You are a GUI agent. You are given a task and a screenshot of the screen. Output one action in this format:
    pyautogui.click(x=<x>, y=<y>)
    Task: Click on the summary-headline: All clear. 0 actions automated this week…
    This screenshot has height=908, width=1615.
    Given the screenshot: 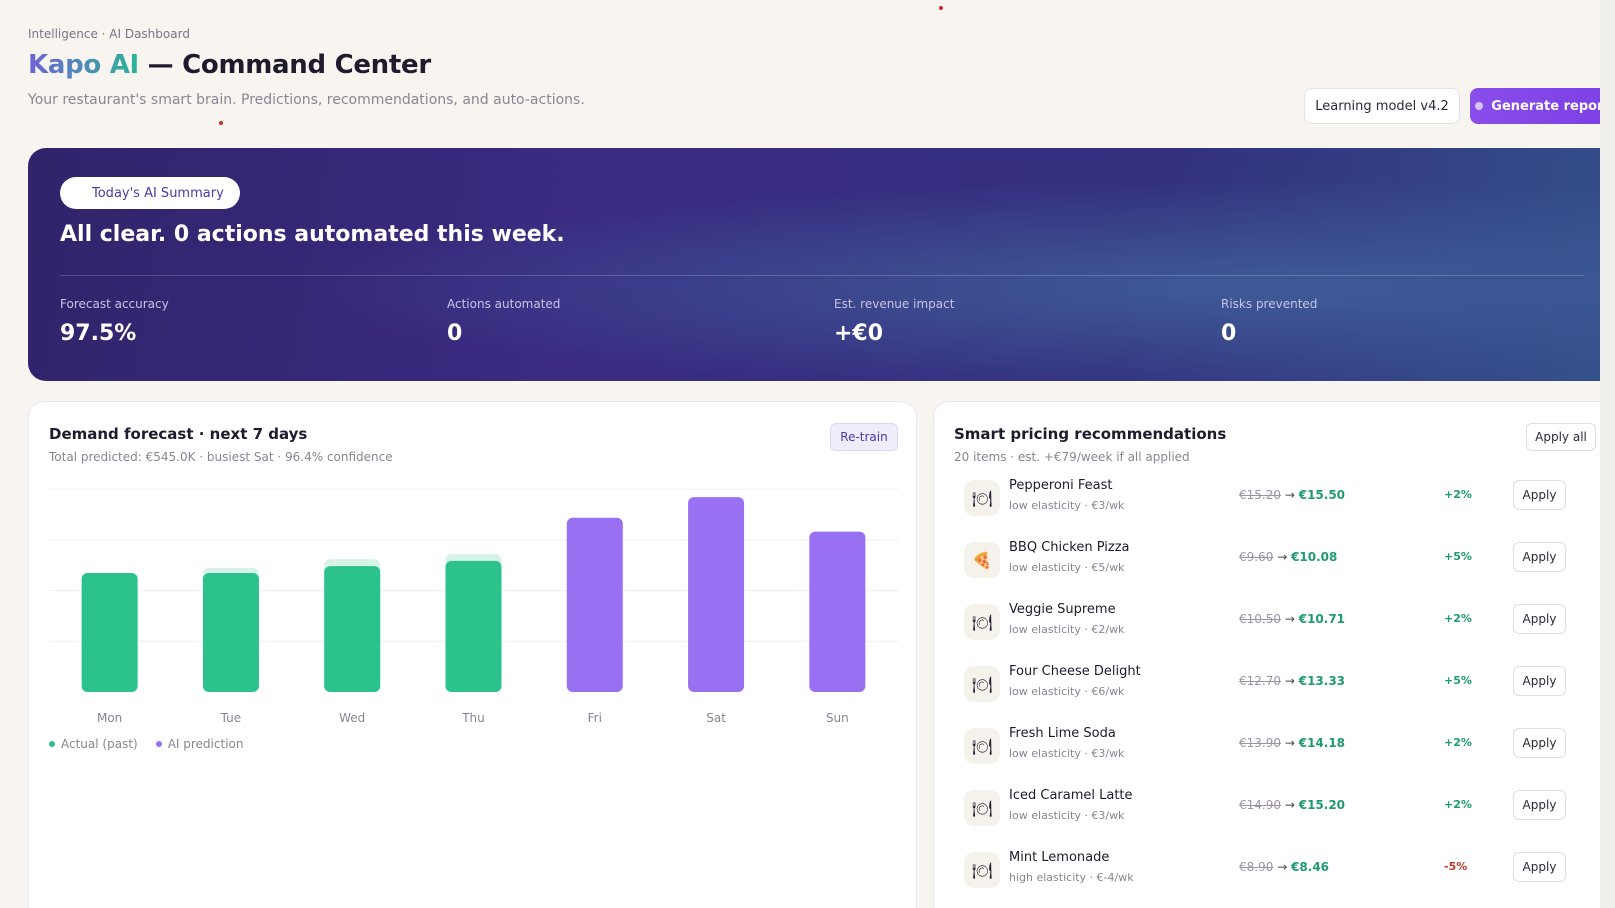 What is the action you would take?
    pyautogui.click(x=312, y=234)
    